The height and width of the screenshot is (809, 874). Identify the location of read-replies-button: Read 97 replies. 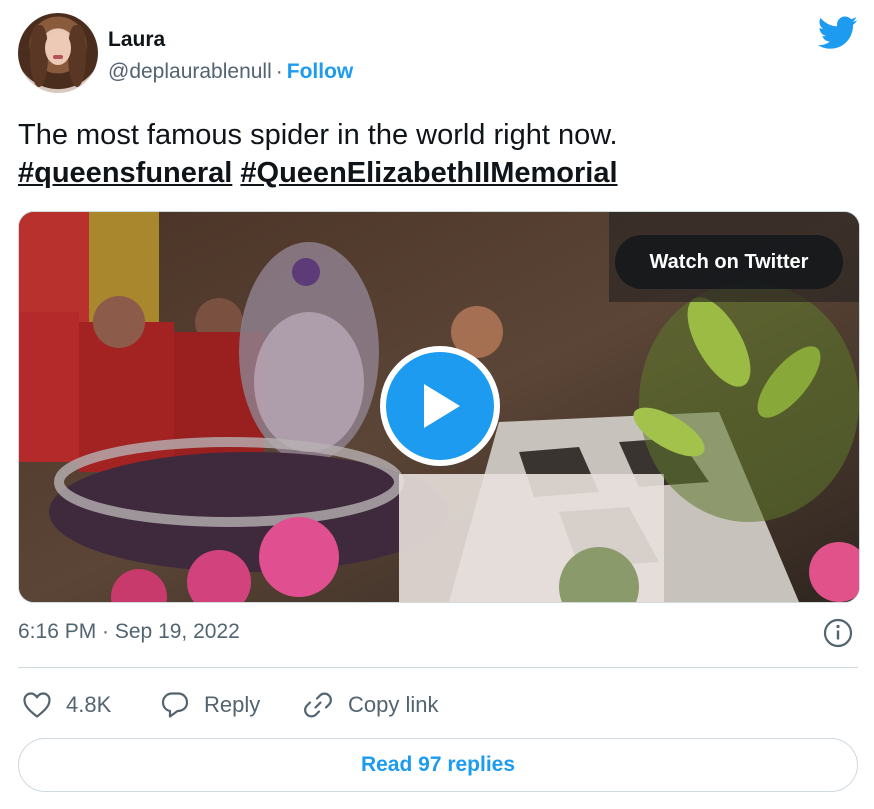
(438, 765).